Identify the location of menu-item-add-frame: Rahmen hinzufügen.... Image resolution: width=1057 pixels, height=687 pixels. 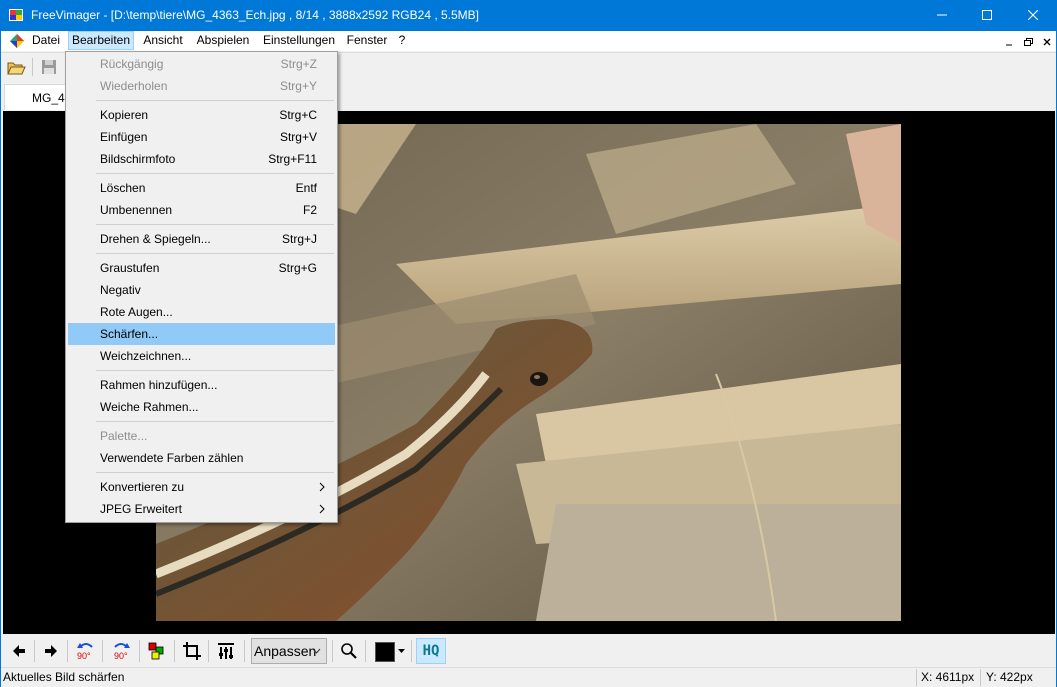
(201, 385).